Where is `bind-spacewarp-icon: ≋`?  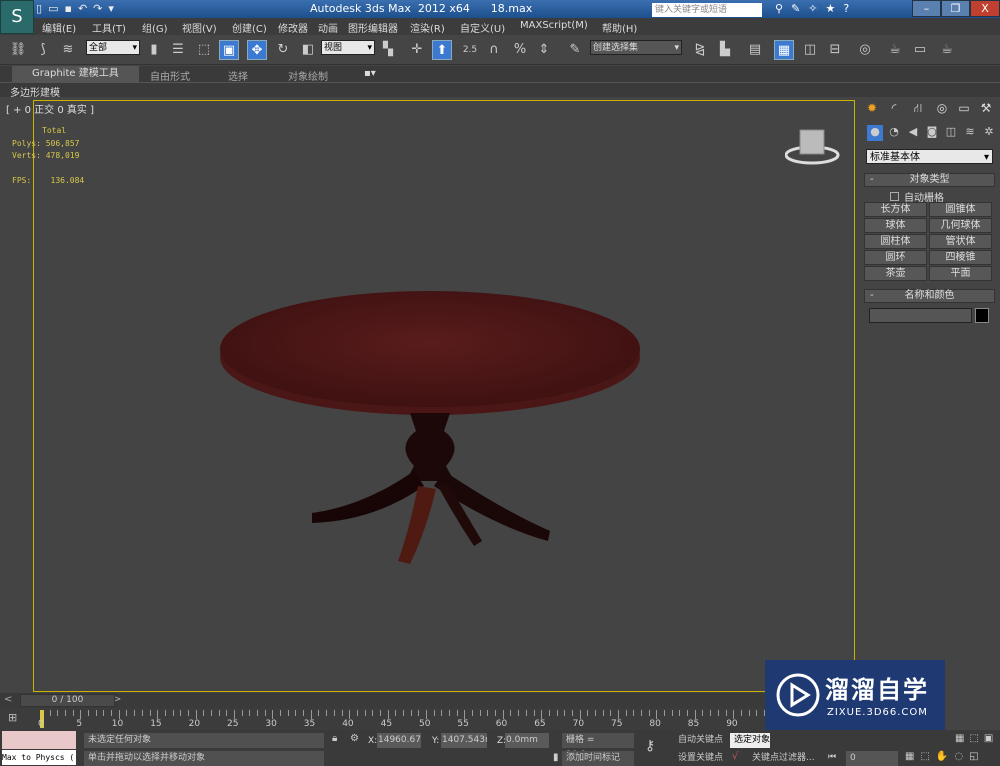 bind-spacewarp-icon: ≋ is located at coordinates (68, 50).